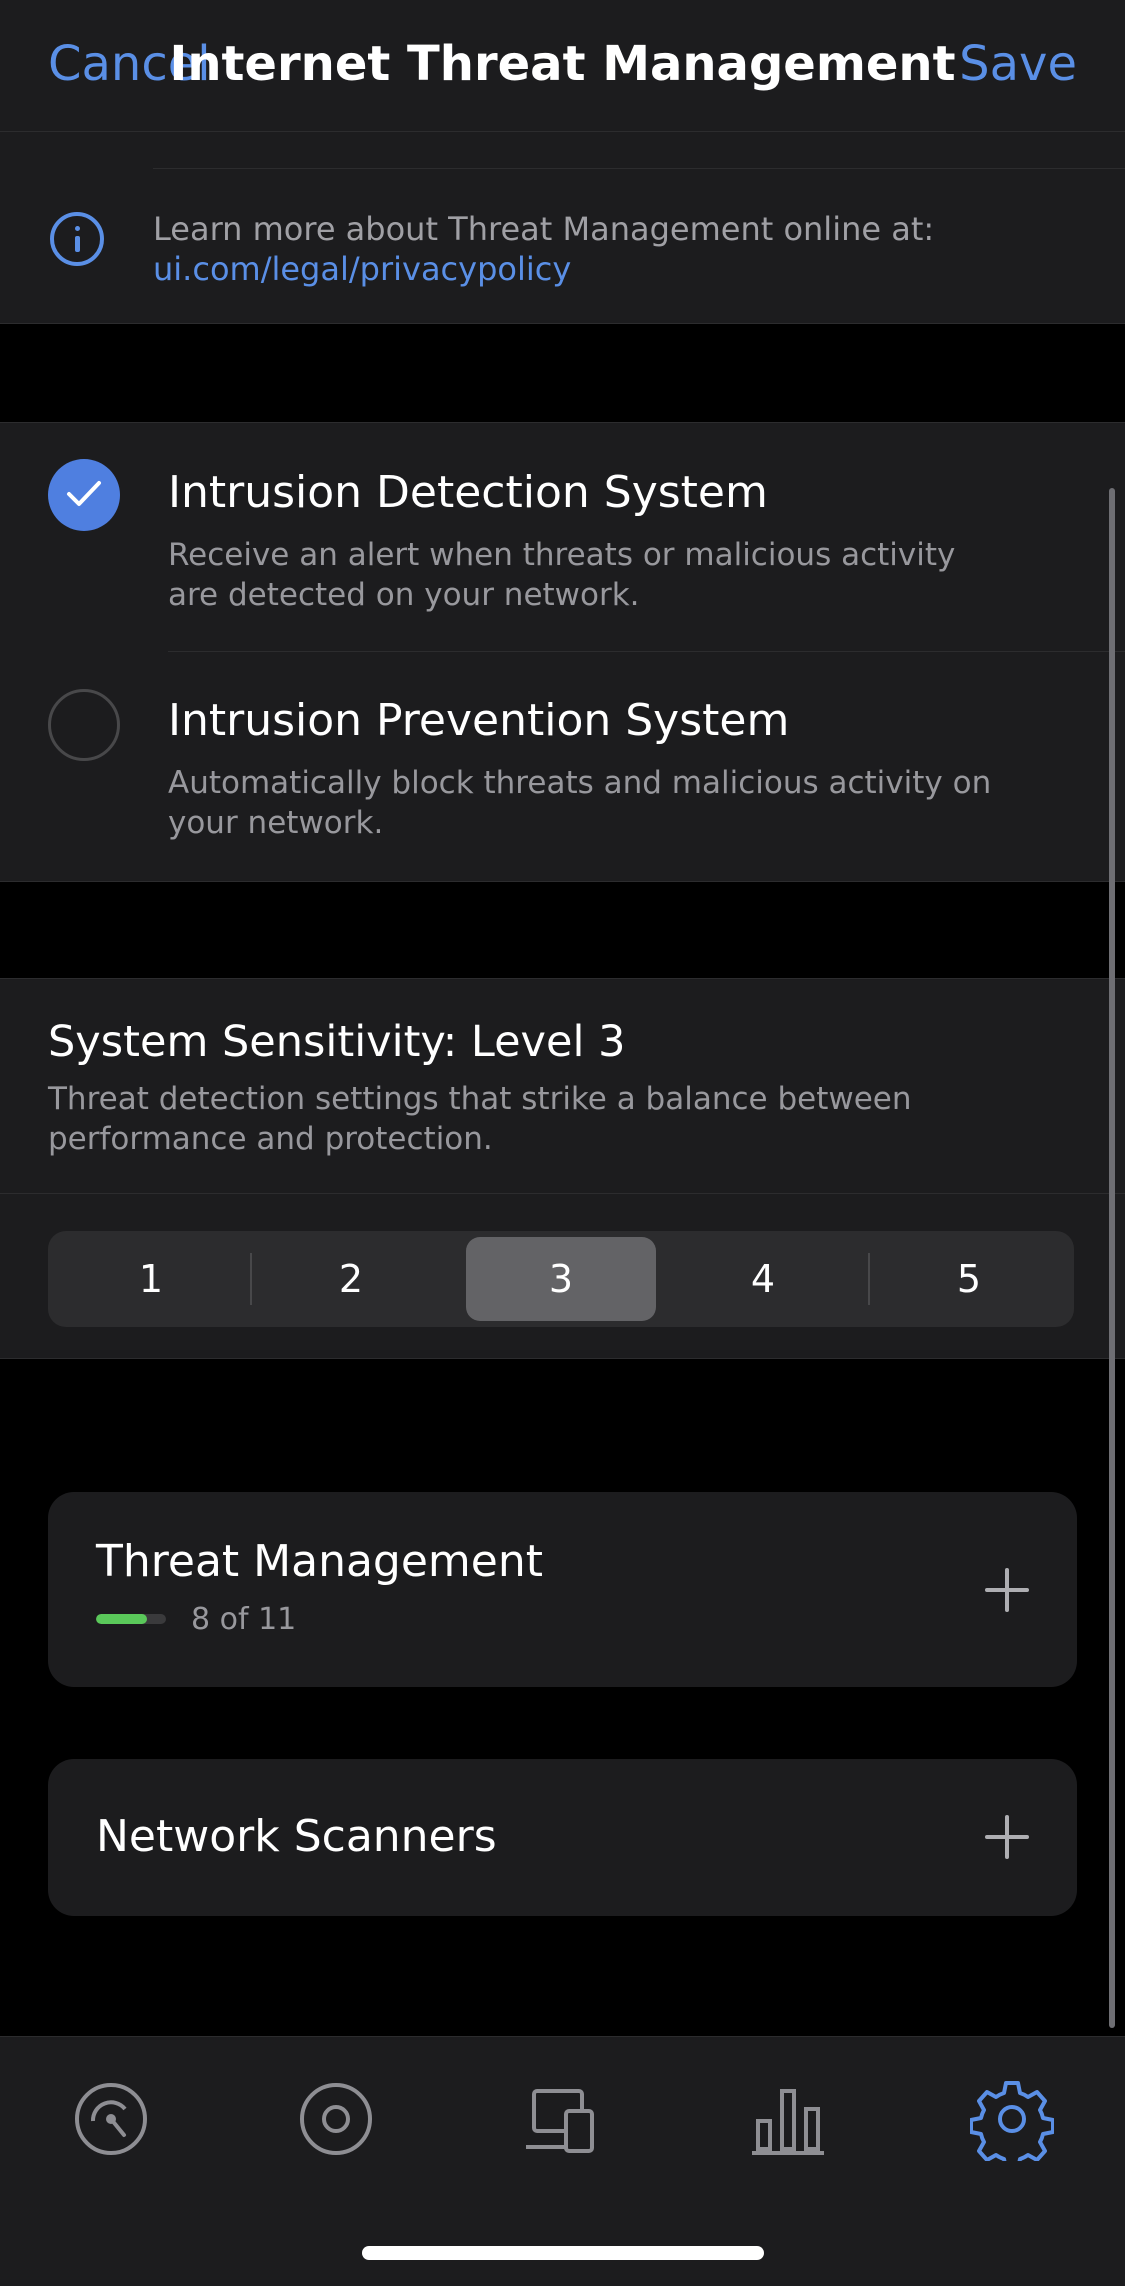 The image size is (1125, 2286). What do you see at coordinates (1012, 2124) in the screenshot?
I see `settings-icon` at bounding box center [1012, 2124].